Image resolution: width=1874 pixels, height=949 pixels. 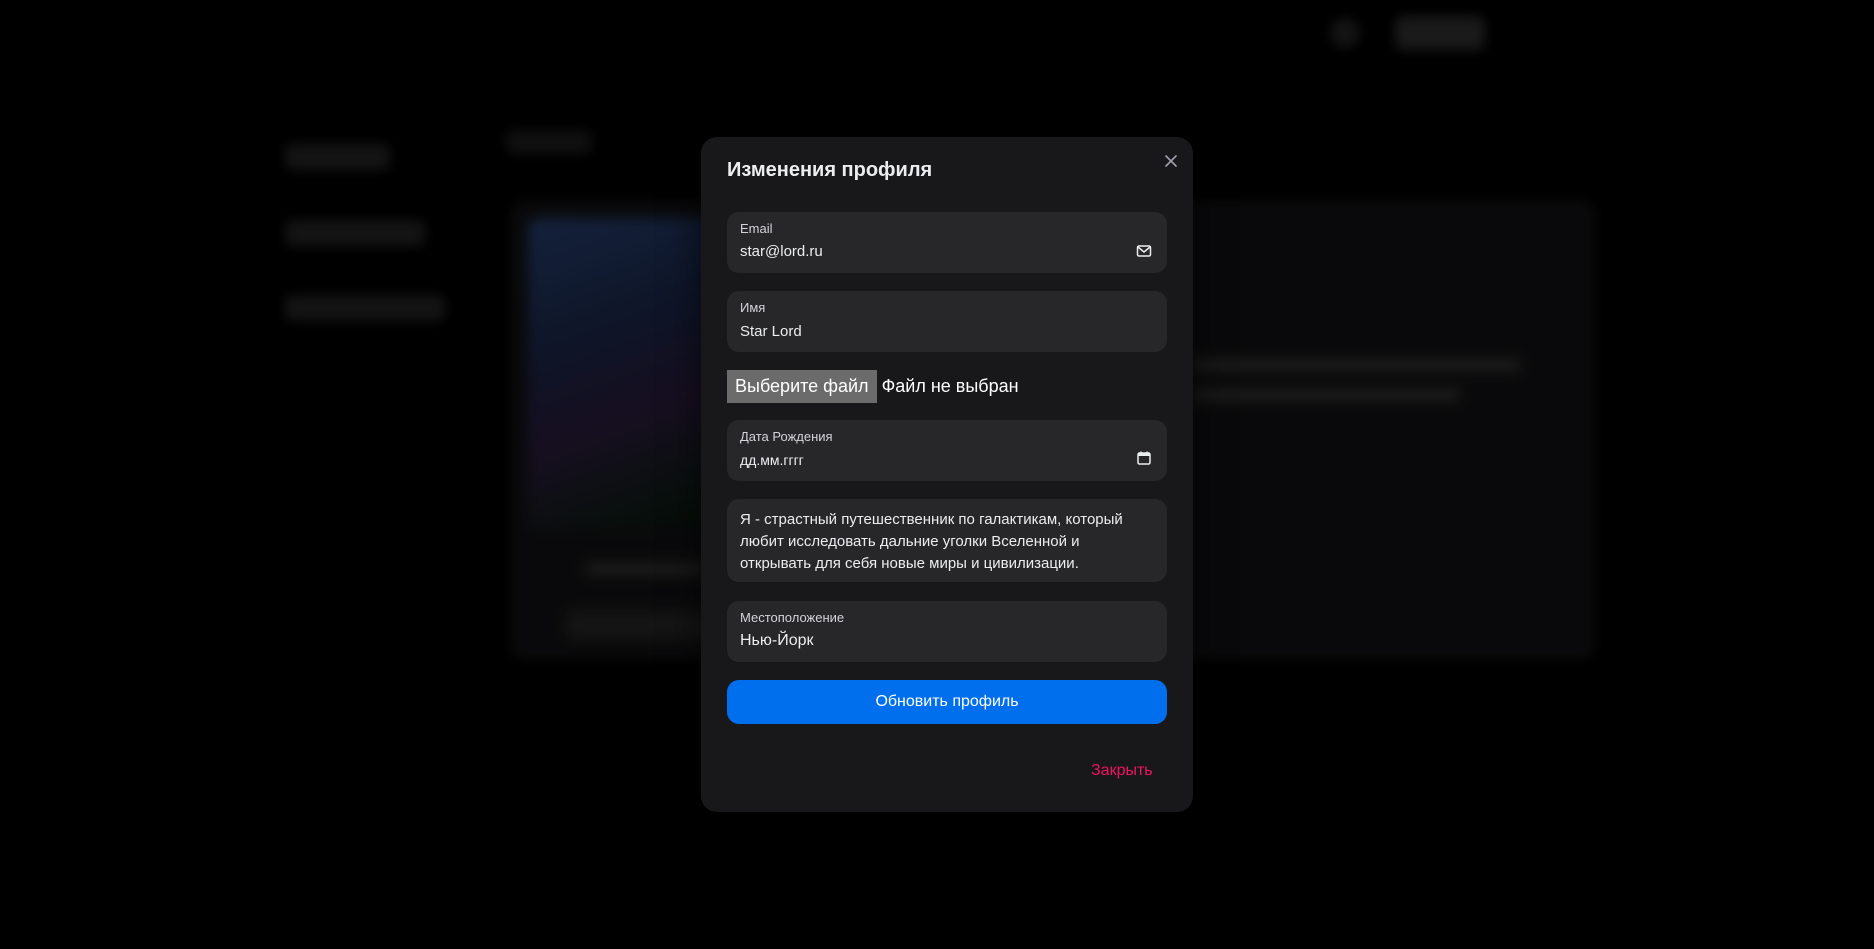 What do you see at coordinates (781, 251) in the screenshot?
I see `email-value: star@lord.ru` at bounding box center [781, 251].